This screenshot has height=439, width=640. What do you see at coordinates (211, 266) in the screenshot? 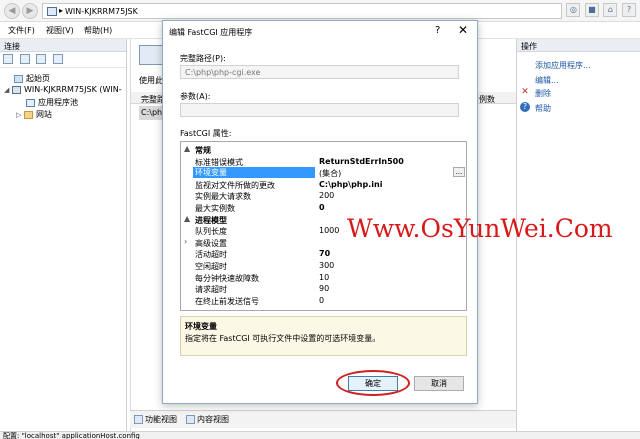
I see `property-name: 空闲超时` at bounding box center [211, 266].